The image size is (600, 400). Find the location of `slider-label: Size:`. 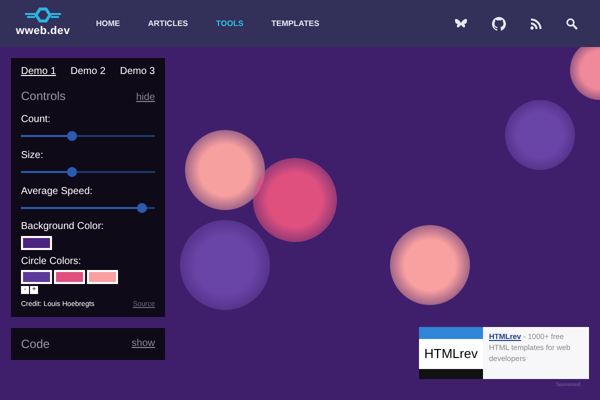

slider-label: Size: is located at coordinates (32, 156).